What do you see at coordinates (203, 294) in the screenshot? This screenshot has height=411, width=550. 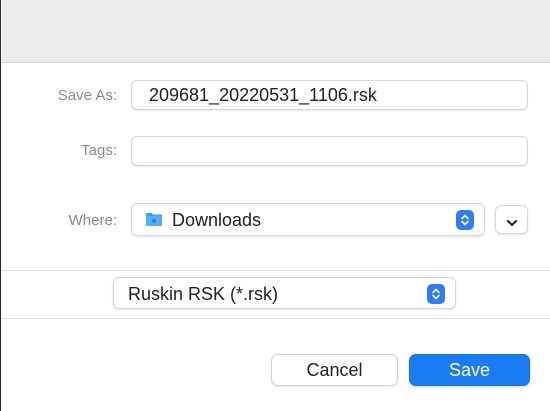 I see `file-format-value: Ruskin RSK (*.rsk)` at bounding box center [203, 294].